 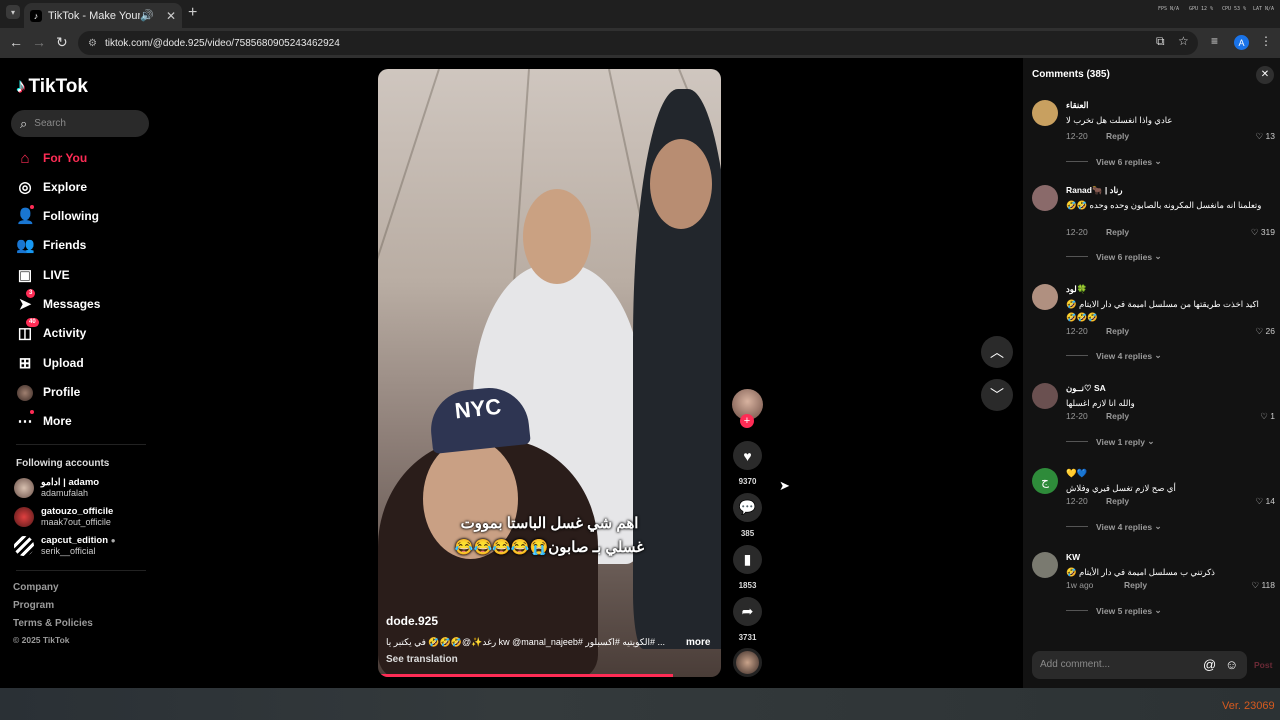 I want to click on comment-like-button: ♡ 26, so click(x=1265, y=331).